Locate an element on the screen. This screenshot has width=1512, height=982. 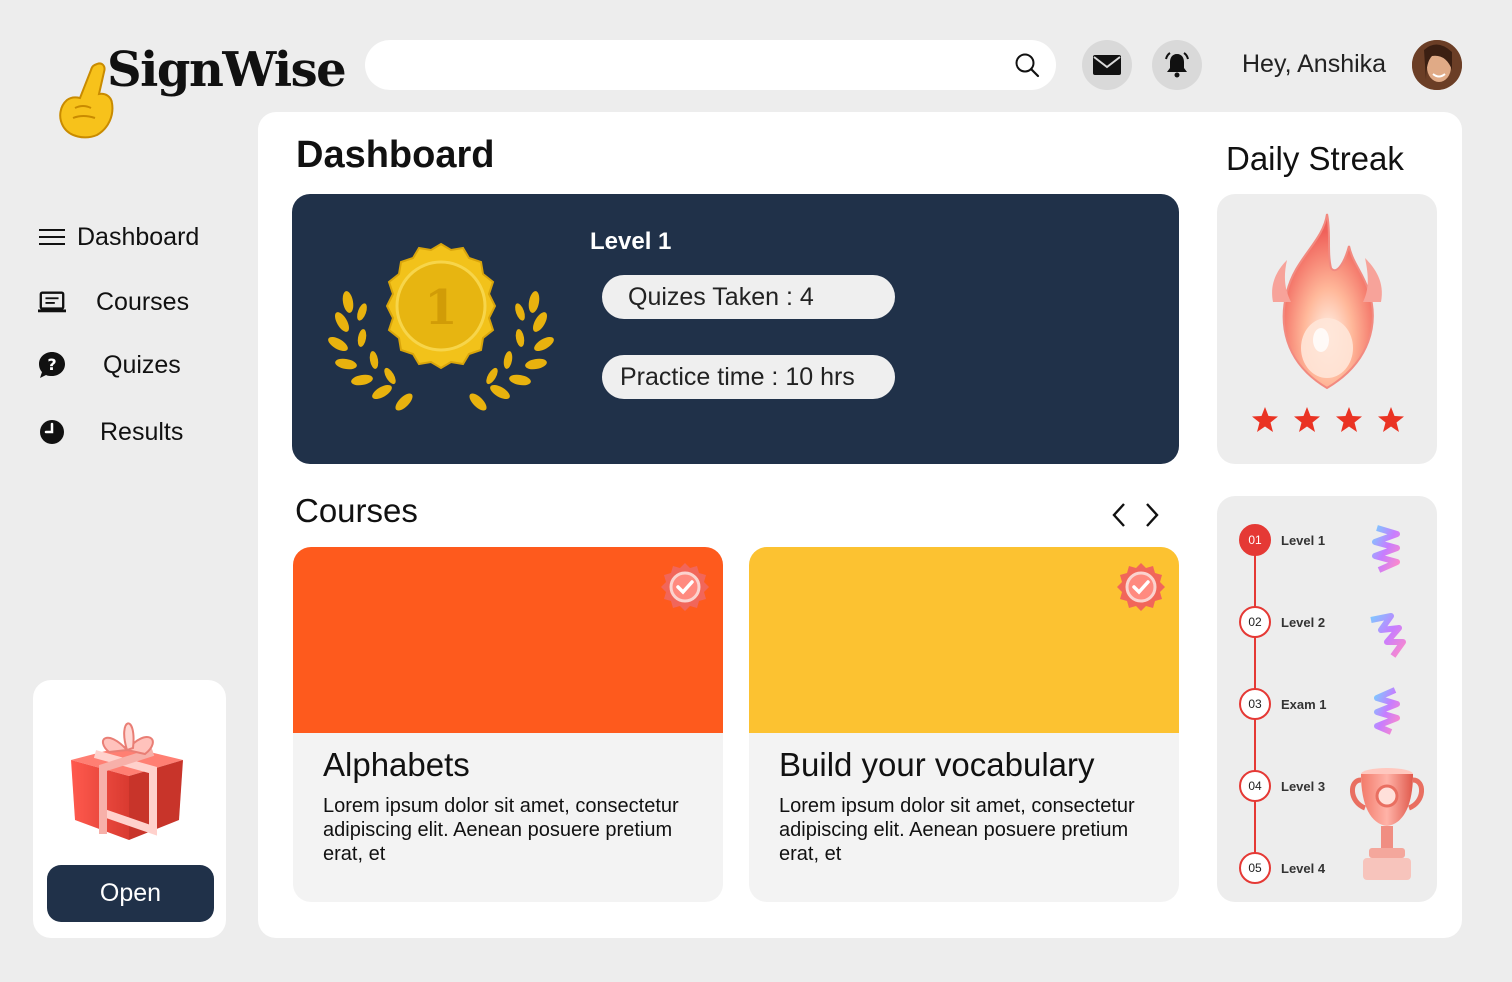
level-step-label: Level 1 is located at coordinates (1303, 540).